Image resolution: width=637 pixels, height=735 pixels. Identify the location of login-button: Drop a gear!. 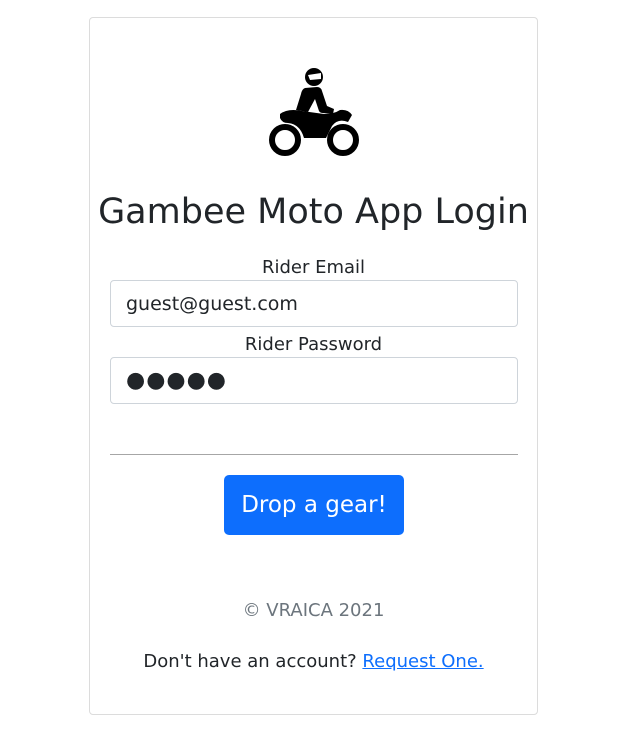
(314, 505).